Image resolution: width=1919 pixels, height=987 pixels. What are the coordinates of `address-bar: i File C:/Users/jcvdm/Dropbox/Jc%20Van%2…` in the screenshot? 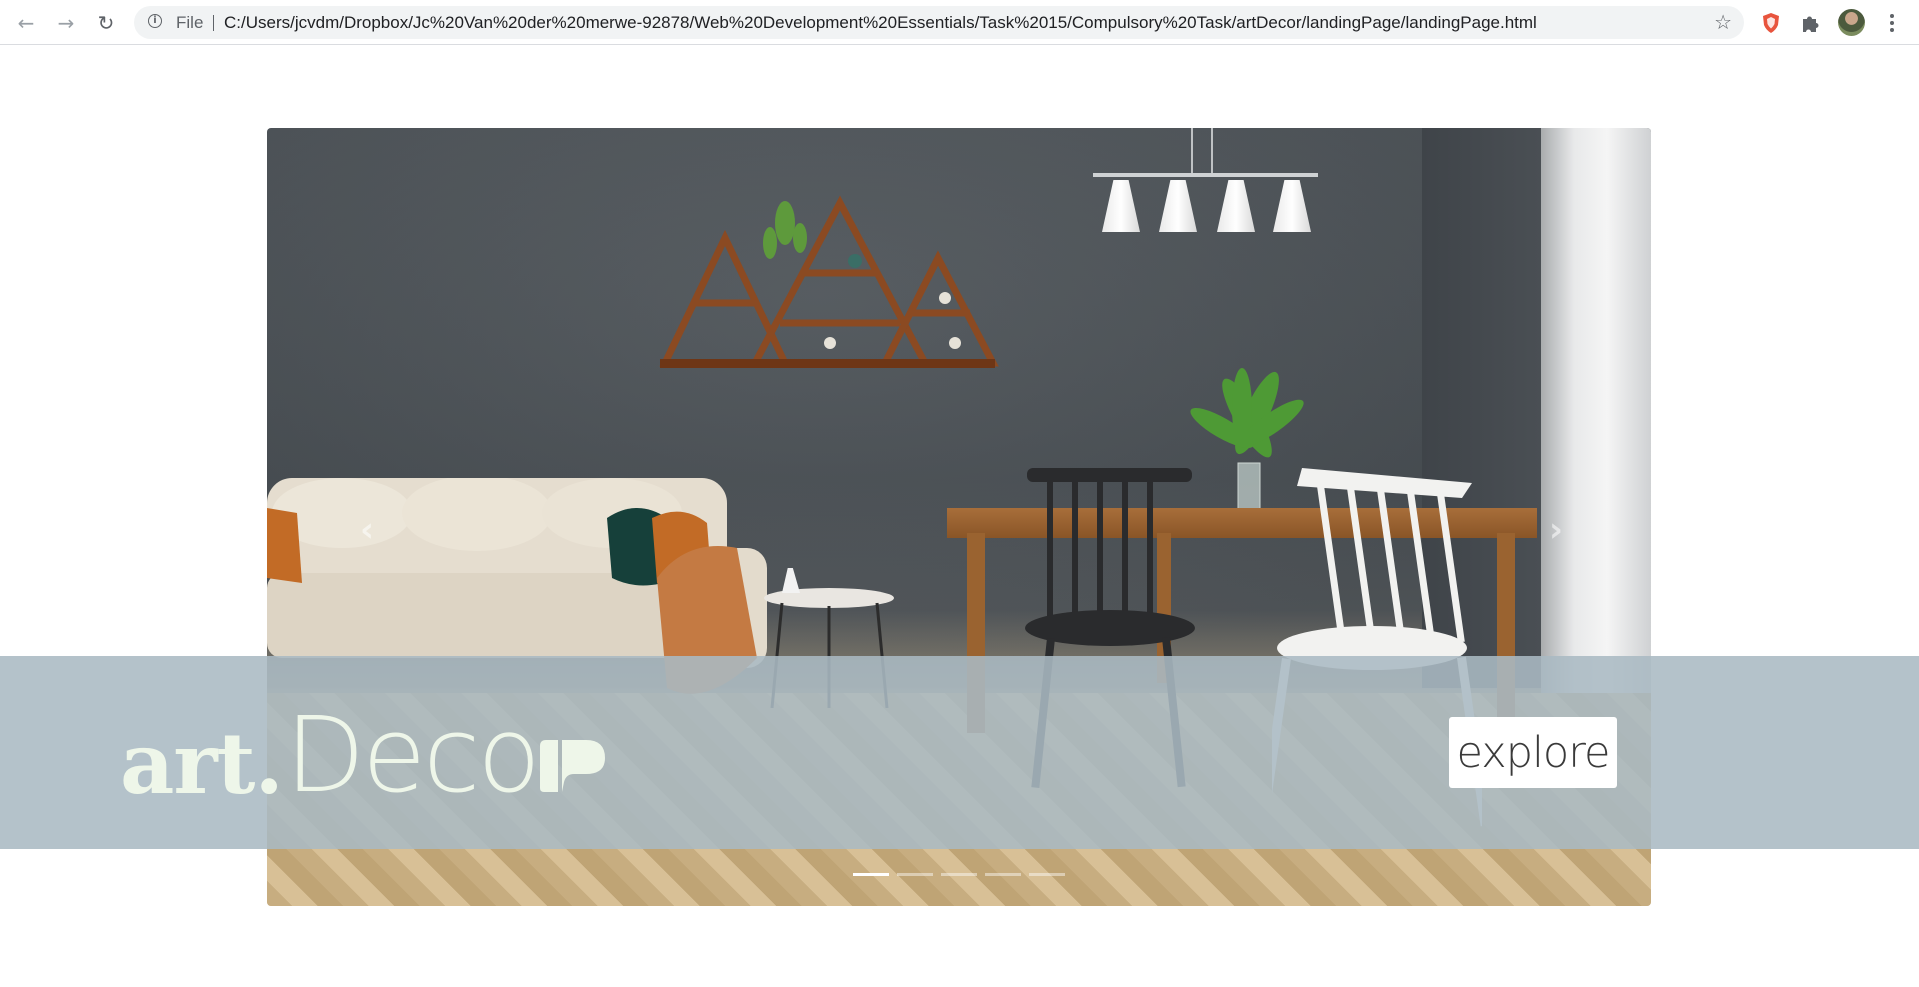 It's located at (939, 22).